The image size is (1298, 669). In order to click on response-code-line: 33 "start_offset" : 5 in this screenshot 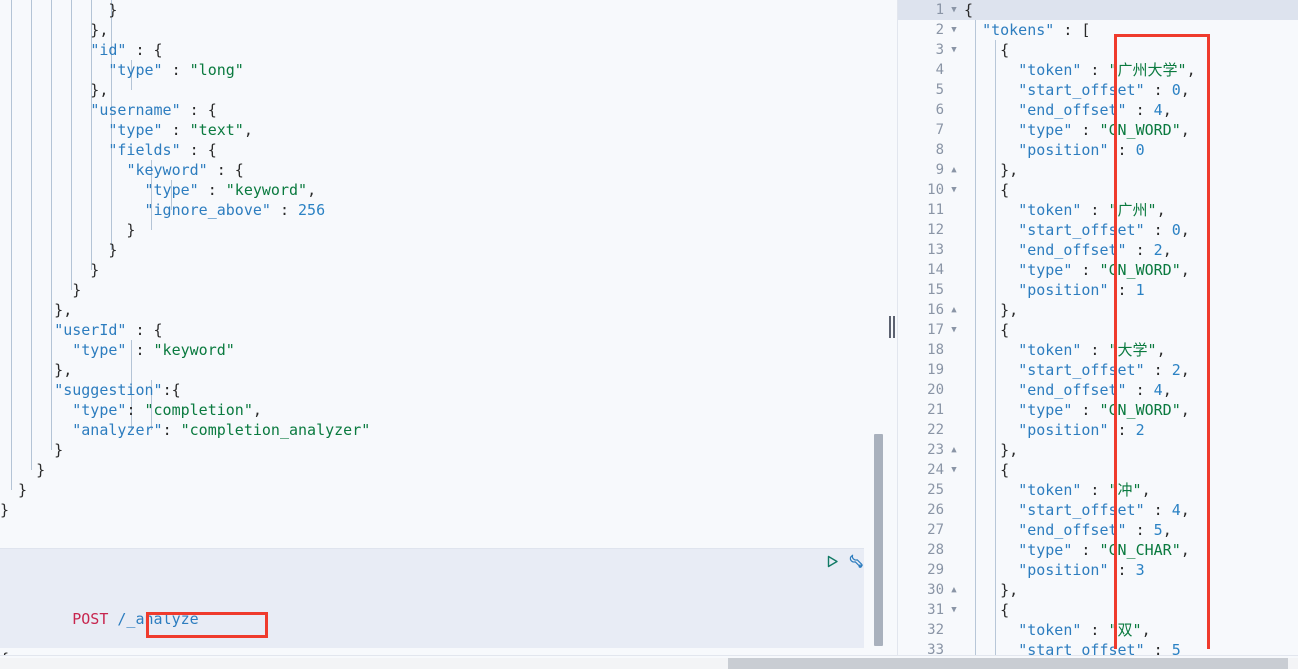, I will do `click(1098, 647)`.